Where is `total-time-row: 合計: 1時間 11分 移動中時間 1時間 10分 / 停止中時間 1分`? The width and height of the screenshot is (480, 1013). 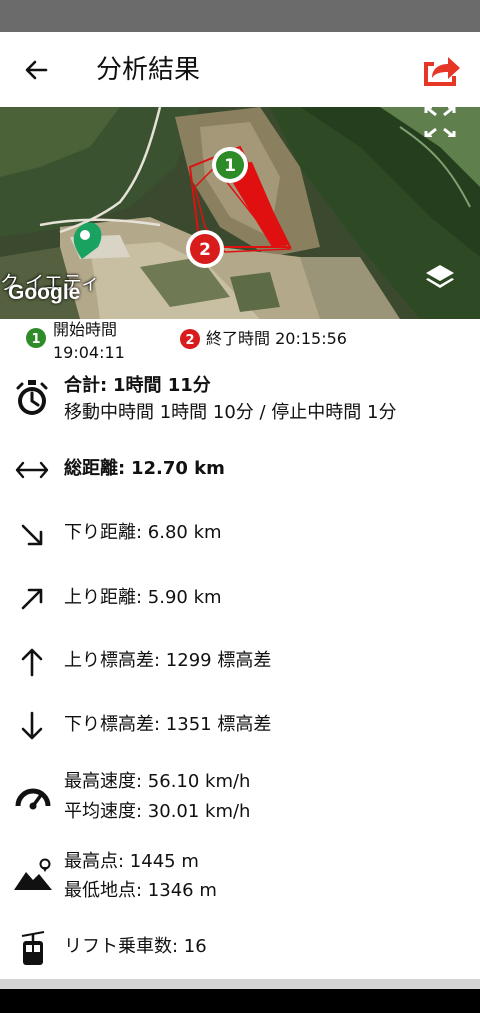
total-time-row: 合計: 1時間 11分 移動中時間 1時間 10分 / 停止中時間 1分 is located at coordinates (240, 402).